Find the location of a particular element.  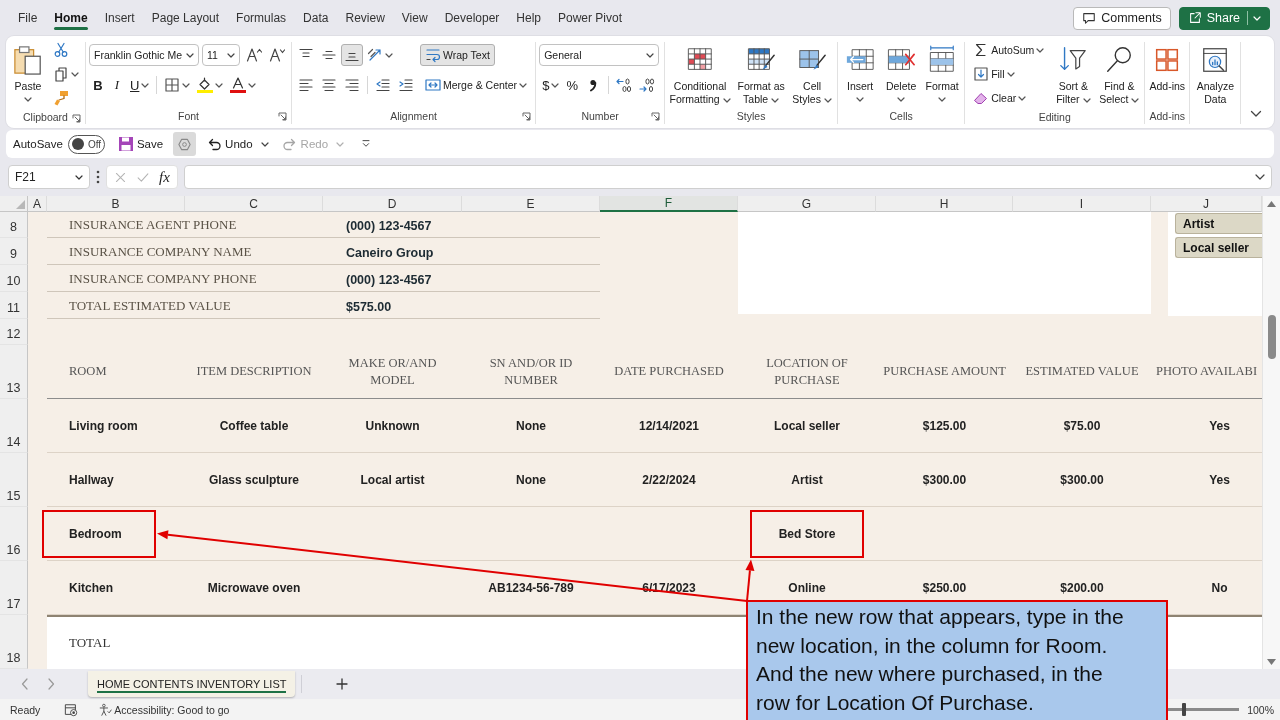

expand-caret-icon is located at coordinates (1260, 177).